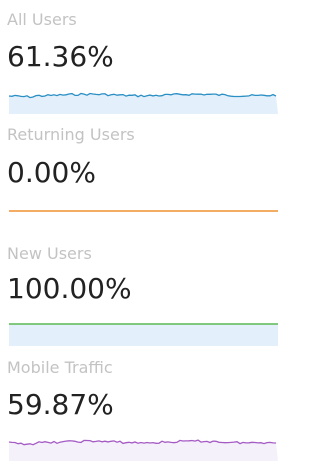 Image resolution: width=320 pixels, height=470 pixels. Describe the element at coordinates (60, 367) in the screenshot. I see `metric-label: Mobile Traffic` at that location.